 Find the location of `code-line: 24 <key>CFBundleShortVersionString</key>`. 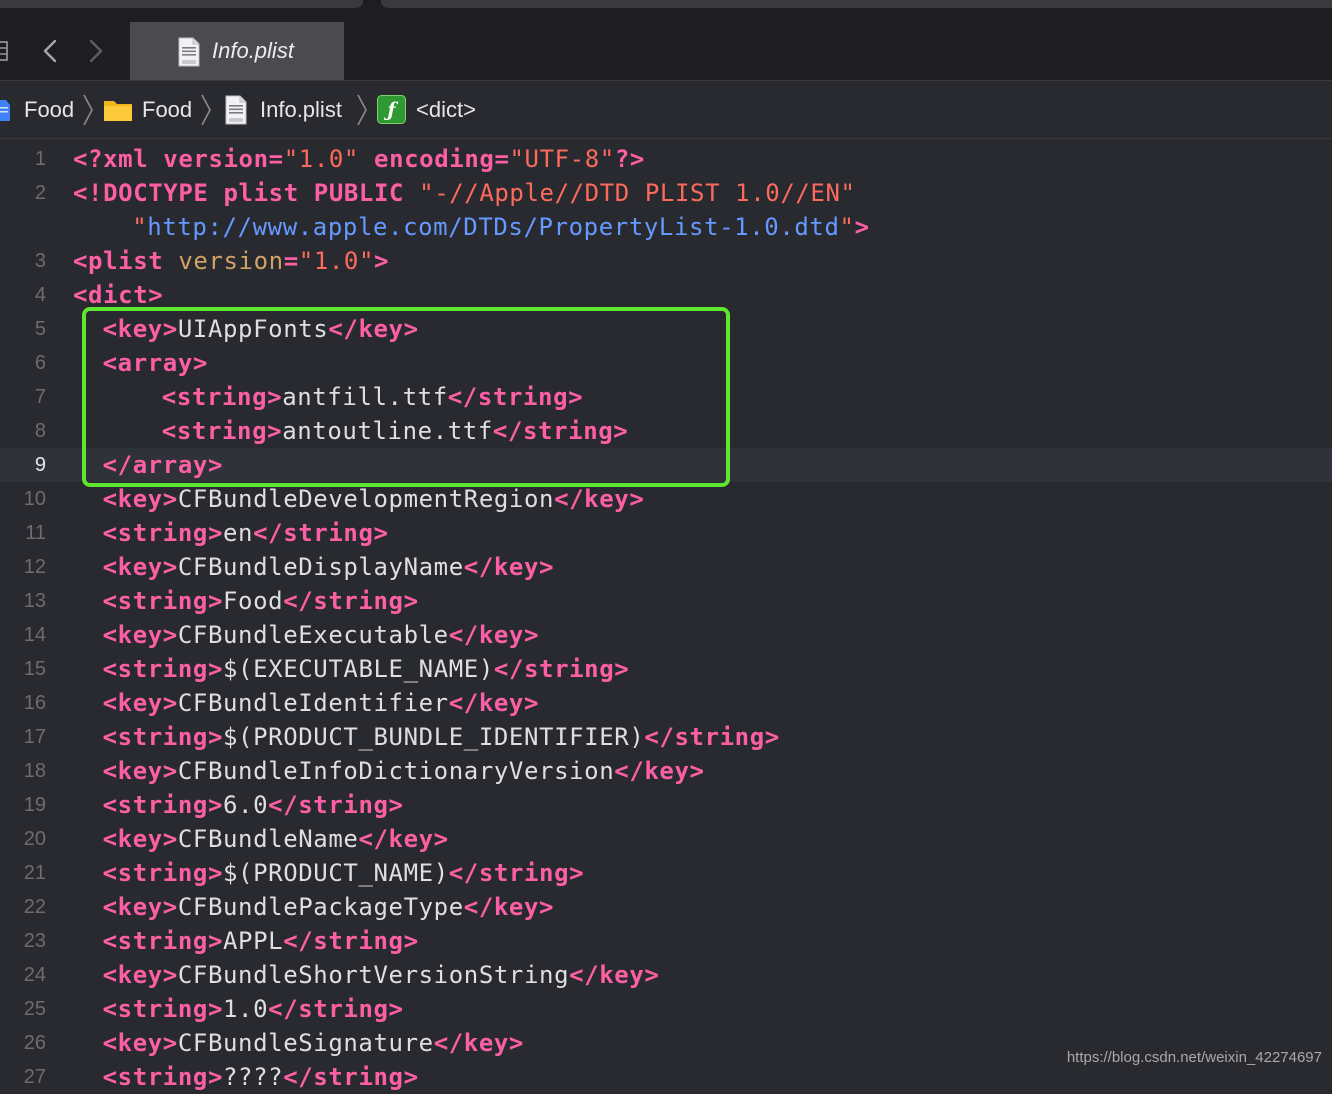

code-line: 24 <key>CFBundleShortVersionString</key> is located at coordinates (666, 975).